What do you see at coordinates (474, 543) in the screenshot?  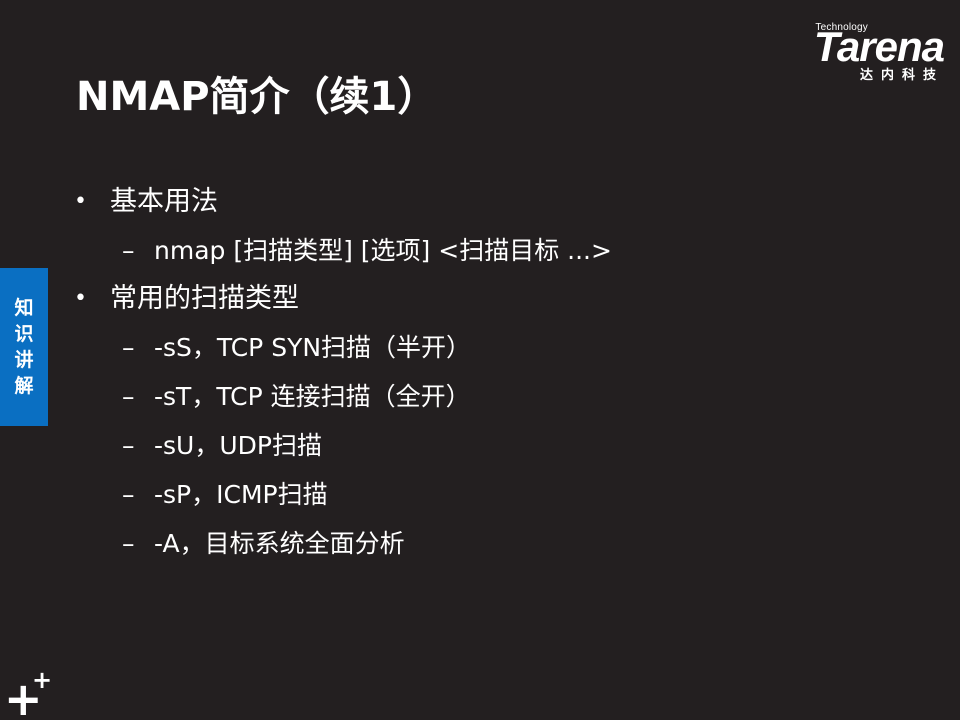 I see `sub-item: – -A，目标系统全面分析` at bounding box center [474, 543].